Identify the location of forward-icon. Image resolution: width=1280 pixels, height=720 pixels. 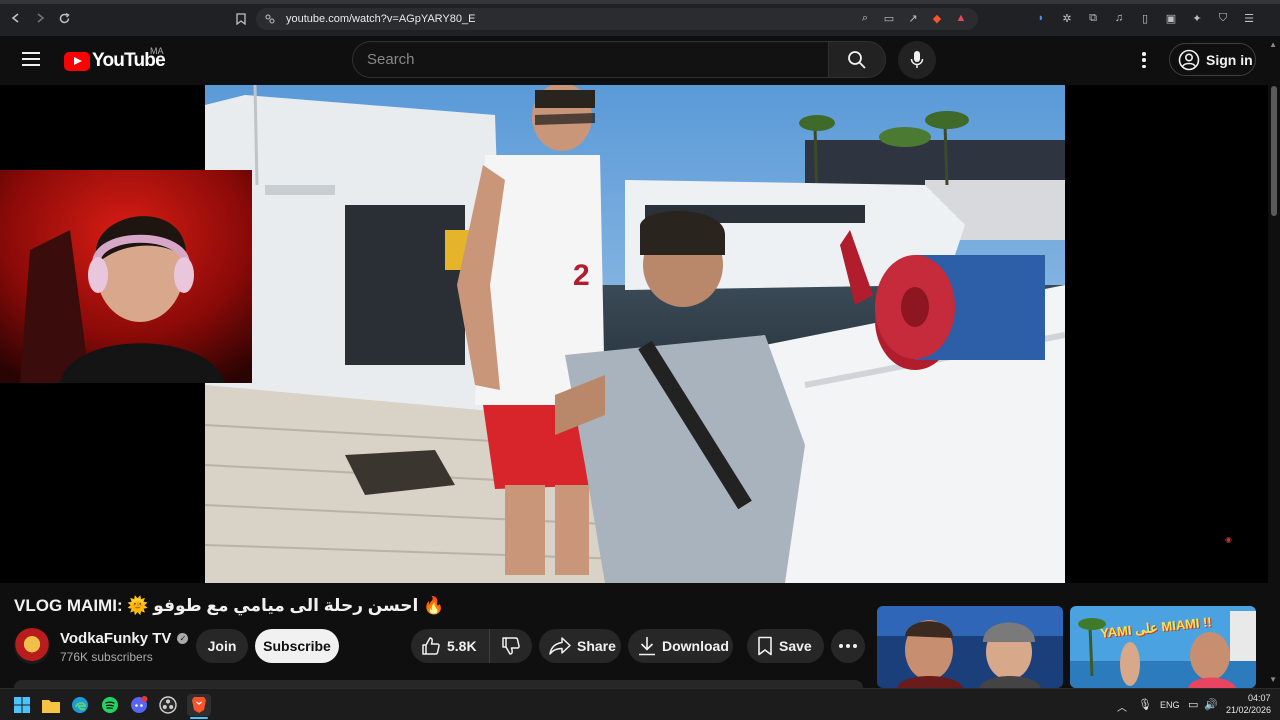
(41, 18).